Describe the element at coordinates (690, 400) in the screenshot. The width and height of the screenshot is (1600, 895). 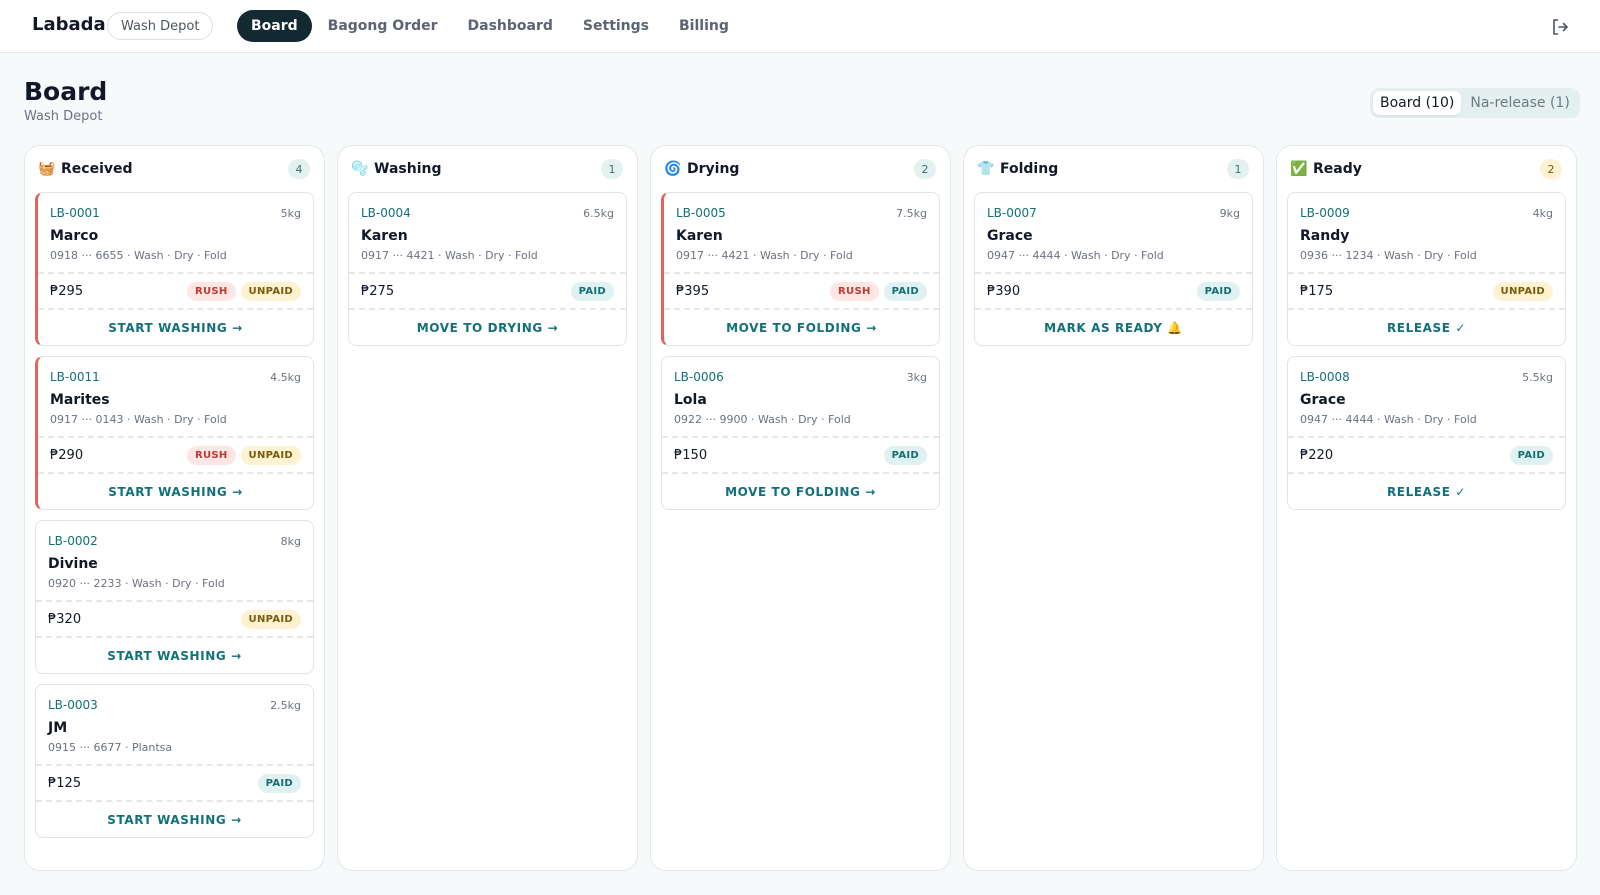
I see `customer-name: Lola` at that location.